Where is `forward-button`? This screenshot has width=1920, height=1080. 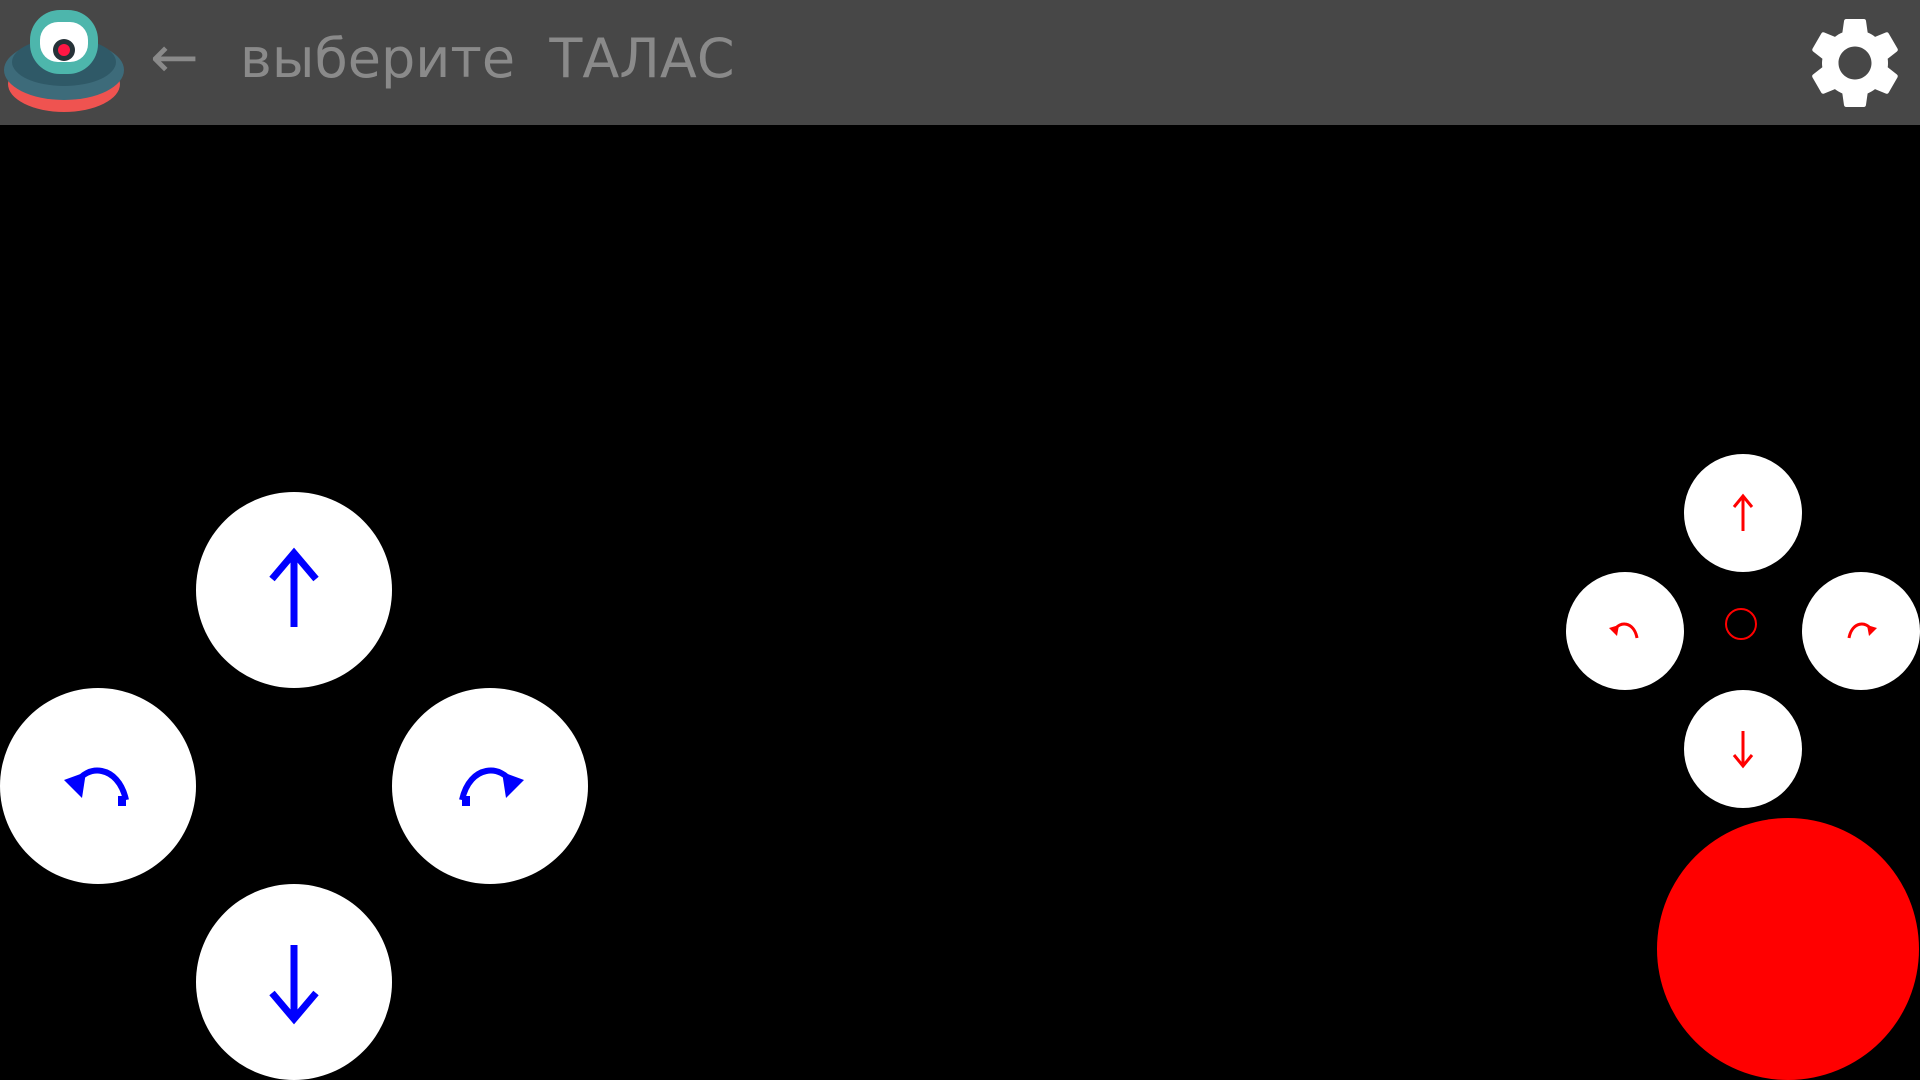
forward-button is located at coordinates (294, 590).